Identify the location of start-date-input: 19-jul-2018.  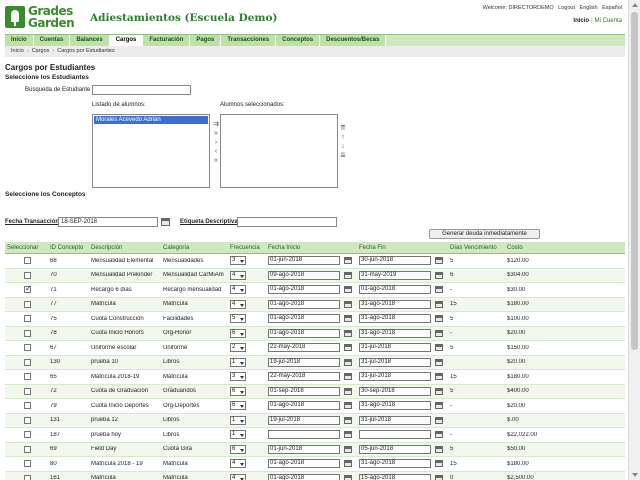
(304, 420).